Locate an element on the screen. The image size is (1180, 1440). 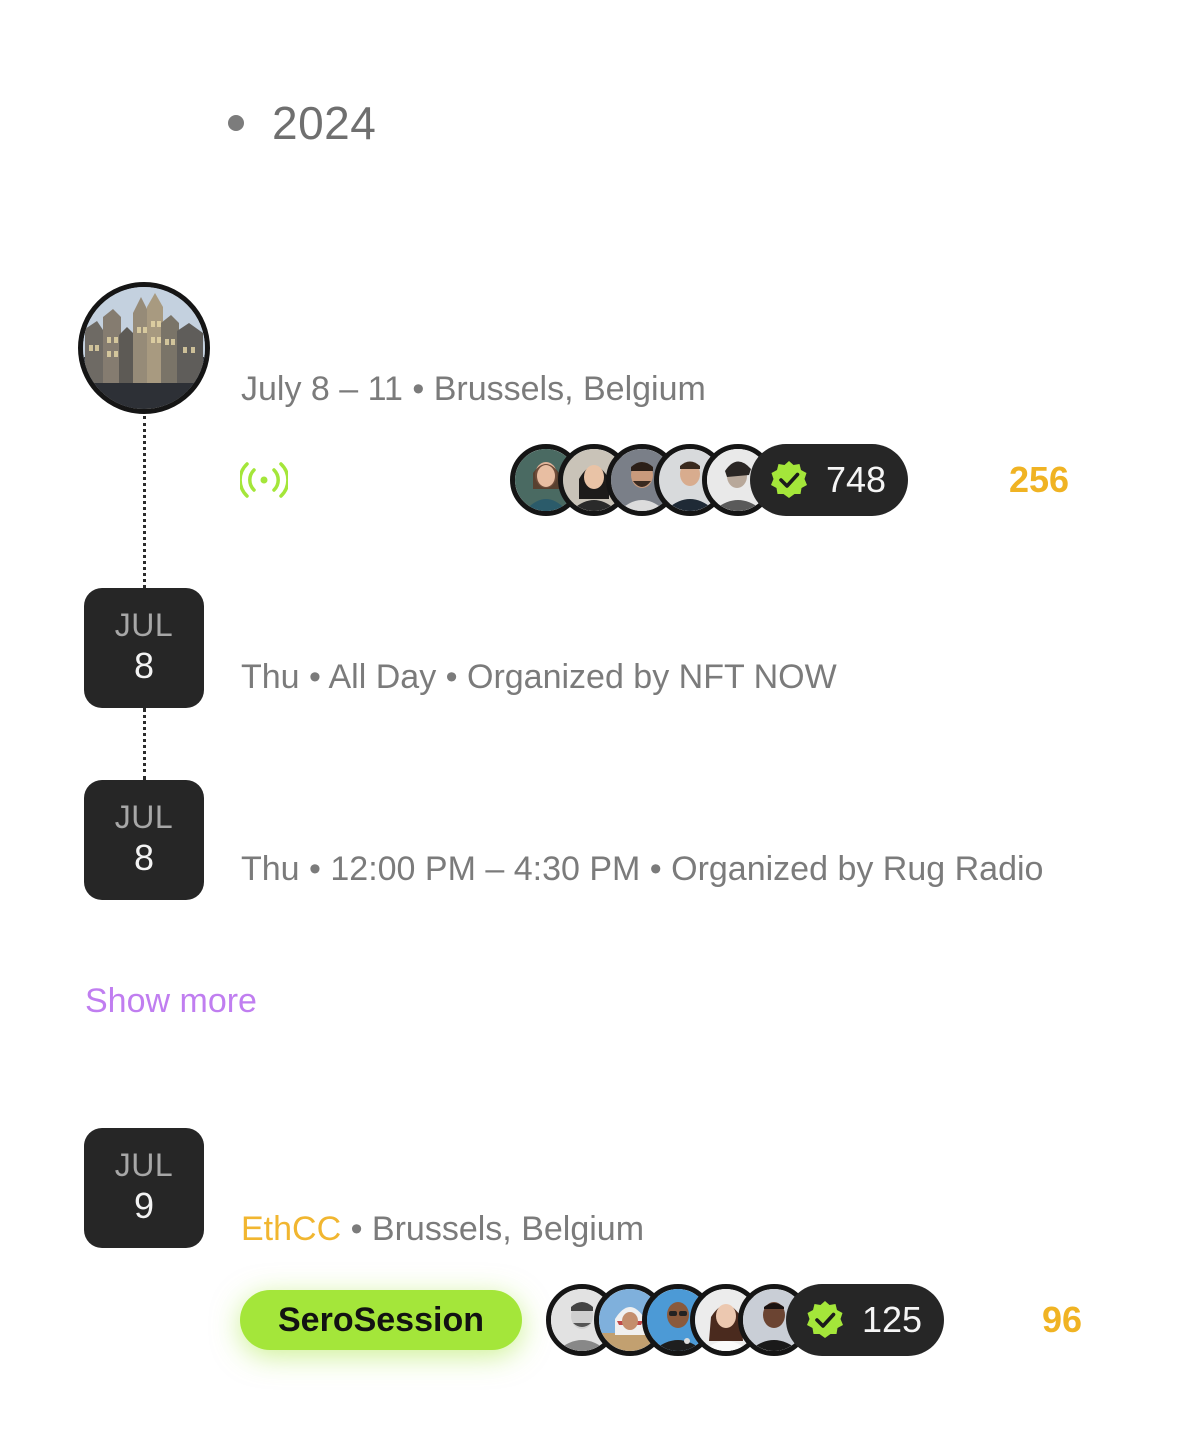
attendee-cluster: 748 is located at coordinates (709, 480).